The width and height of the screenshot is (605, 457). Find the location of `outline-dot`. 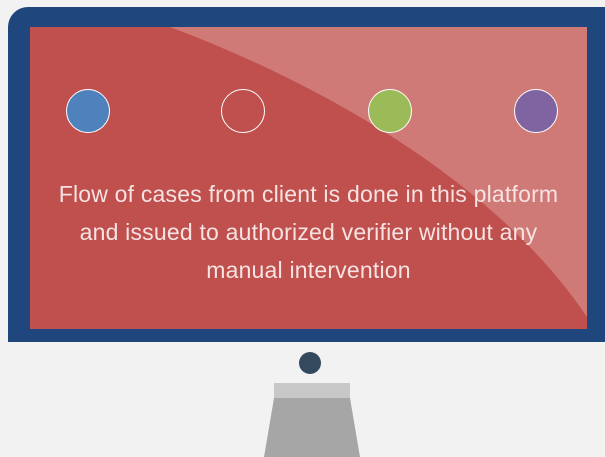

outline-dot is located at coordinates (243, 111).